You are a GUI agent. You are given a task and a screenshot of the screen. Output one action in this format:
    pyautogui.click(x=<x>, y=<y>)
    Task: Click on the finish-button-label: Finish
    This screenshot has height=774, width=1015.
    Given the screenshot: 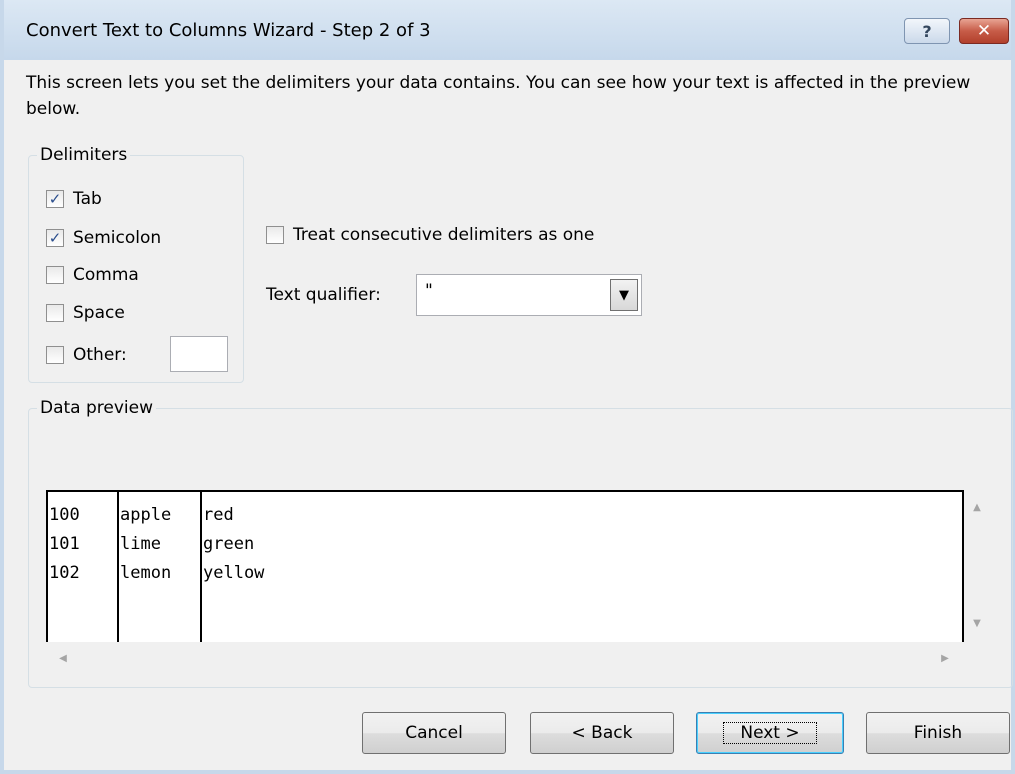 What is the action you would take?
    pyautogui.click(x=938, y=733)
    